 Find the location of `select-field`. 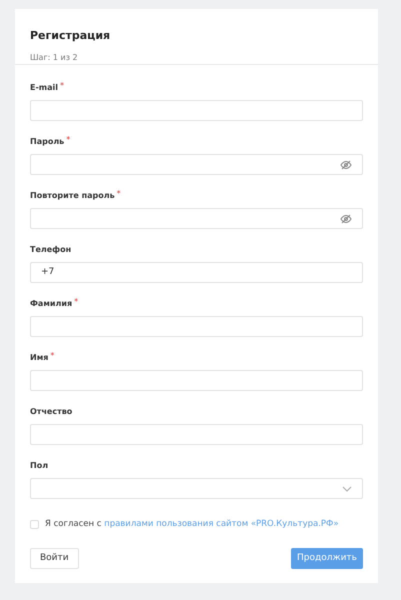

select-field is located at coordinates (196, 488).